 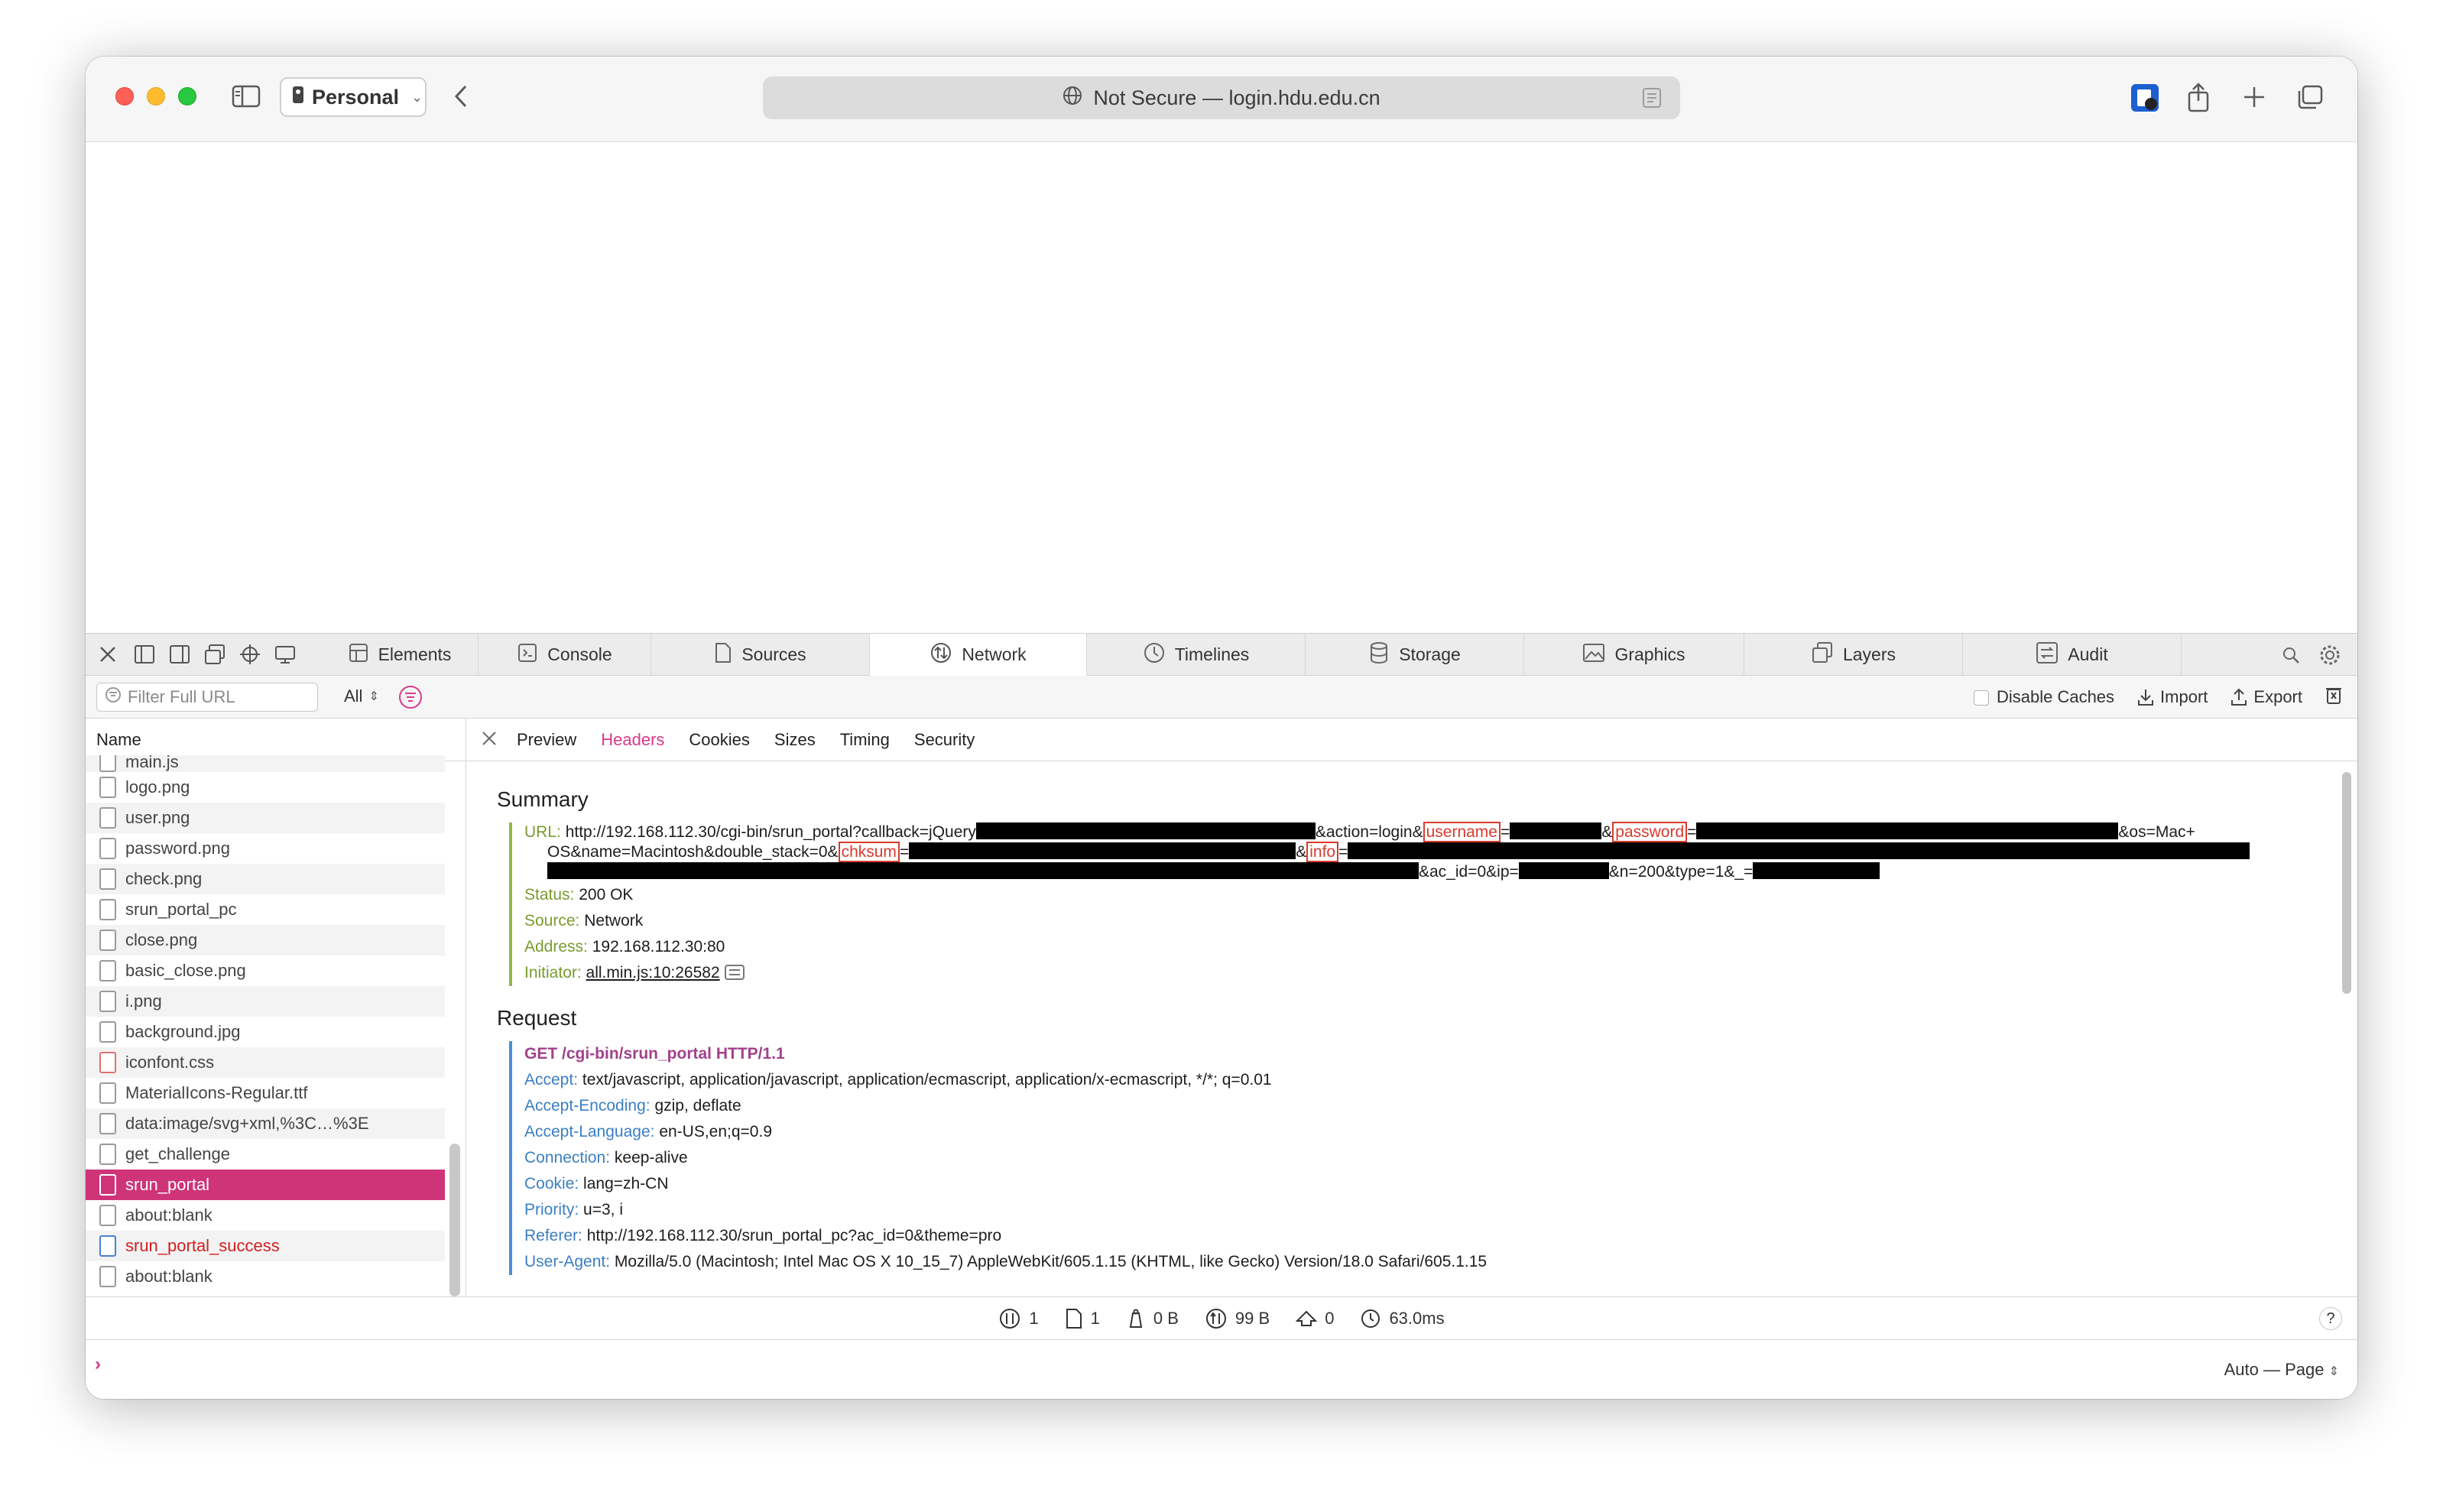 I want to click on url-part: =, so click(x=1505, y=832).